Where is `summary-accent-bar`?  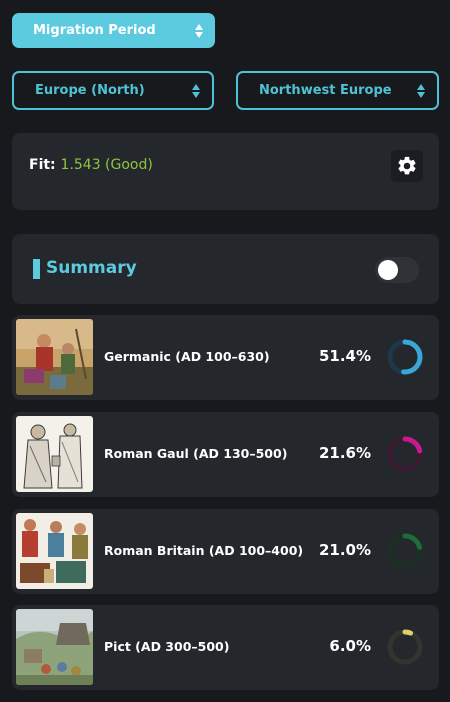
summary-accent-bar is located at coordinates (36, 269).